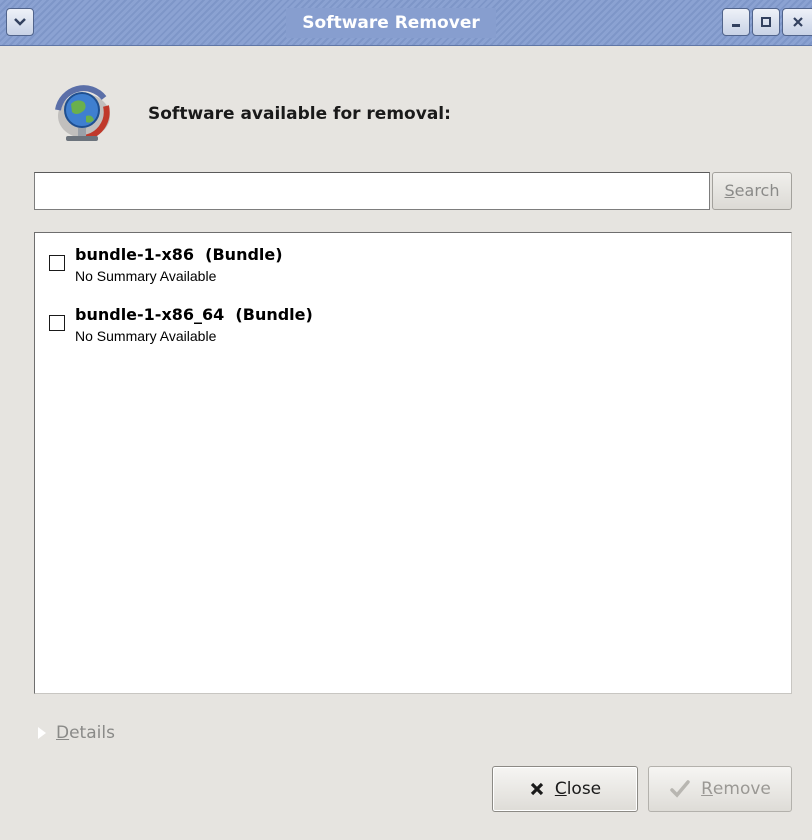 The image size is (812, 840). I want to click on remove-button-mnemonic: R, so click(707, 789).